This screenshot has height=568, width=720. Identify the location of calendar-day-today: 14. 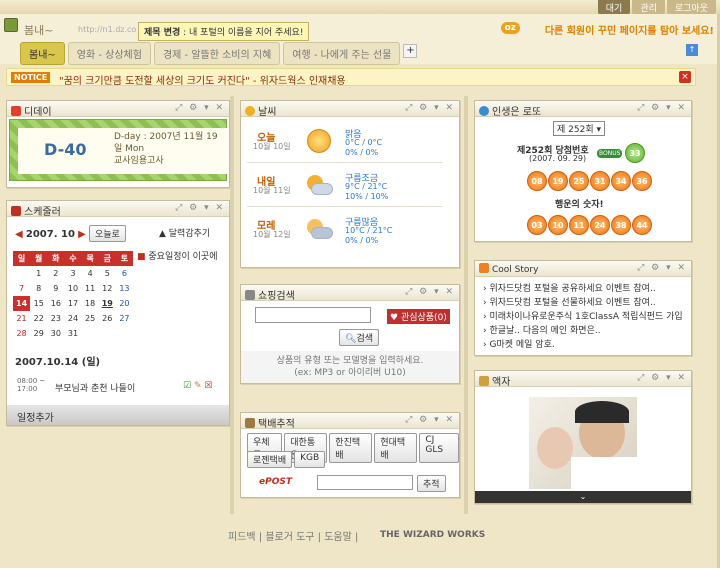
(22, 303).